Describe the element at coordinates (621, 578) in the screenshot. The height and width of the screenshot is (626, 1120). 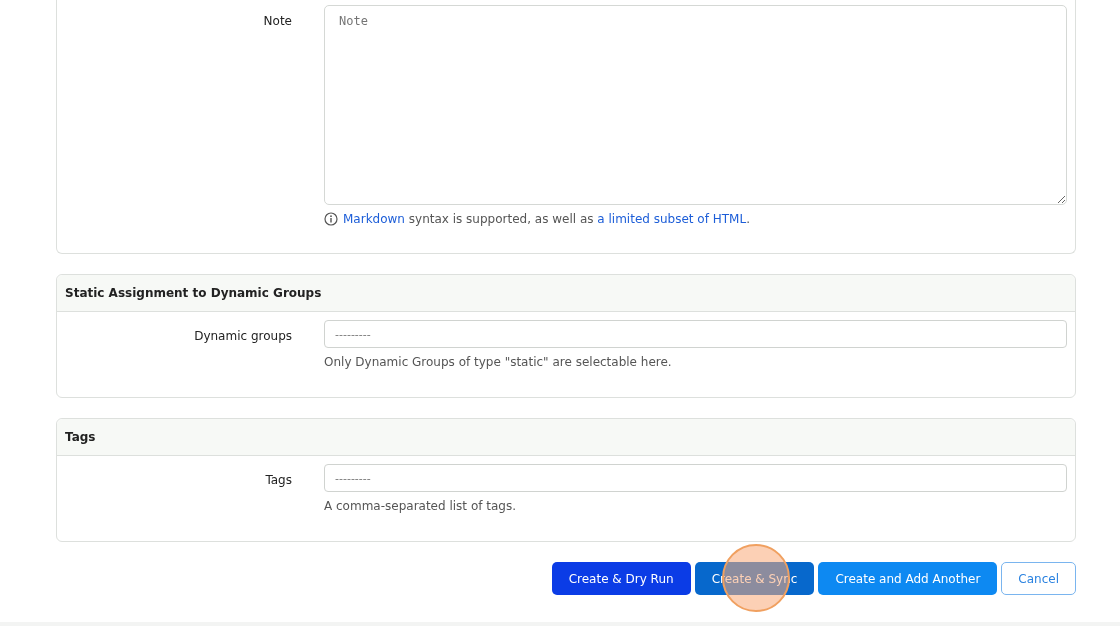
I see `create-button: Create & Dry Run` at that location.